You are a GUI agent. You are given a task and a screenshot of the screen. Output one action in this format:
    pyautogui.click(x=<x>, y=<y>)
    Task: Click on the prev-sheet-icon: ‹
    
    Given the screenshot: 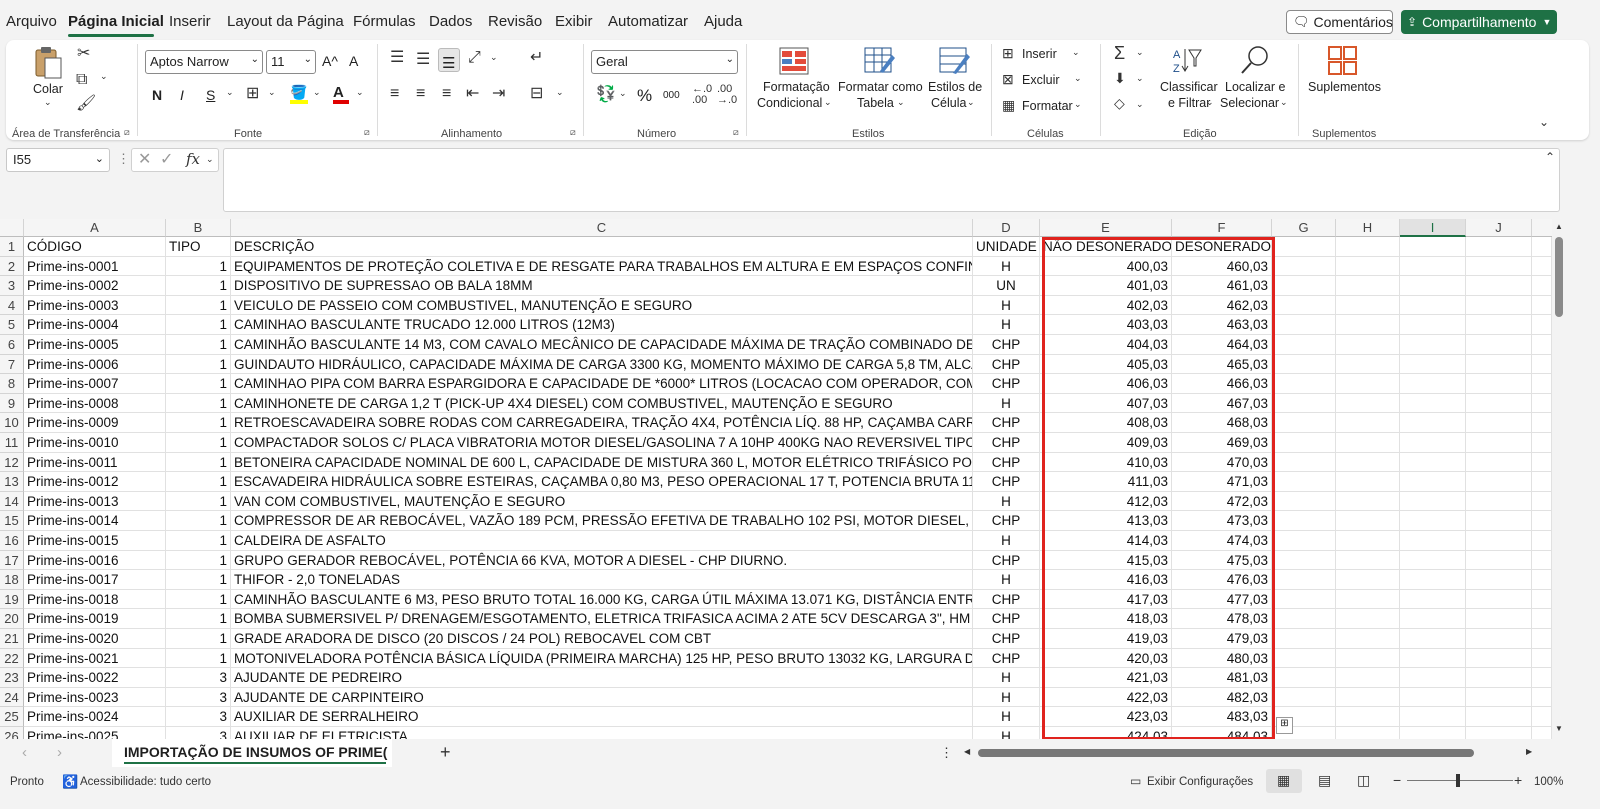 What is the action you would take?
    pyautogui.click(x=24, y=752)
    